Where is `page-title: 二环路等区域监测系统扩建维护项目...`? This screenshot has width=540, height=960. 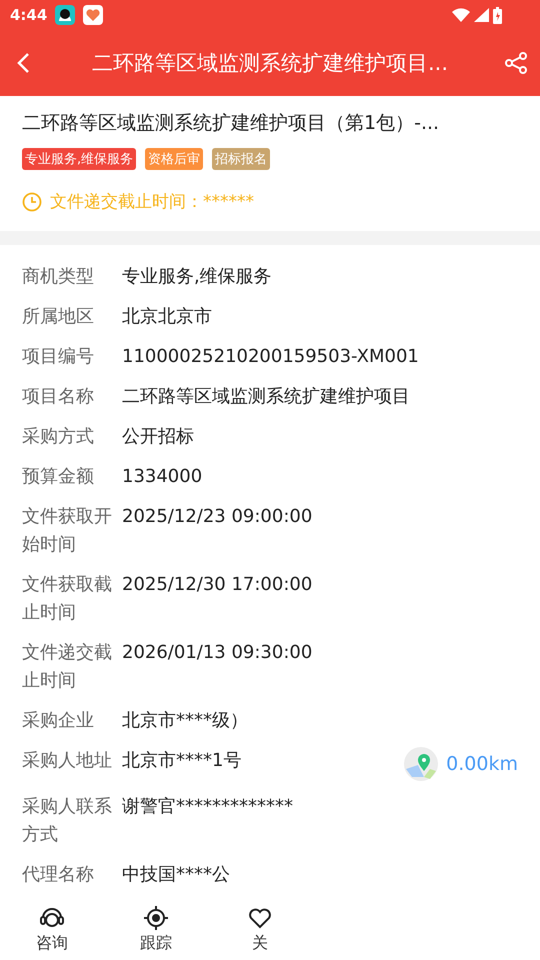 page-title: 二环路等区域监测系统扩建维护项目... is located at coordinates (270, 63).